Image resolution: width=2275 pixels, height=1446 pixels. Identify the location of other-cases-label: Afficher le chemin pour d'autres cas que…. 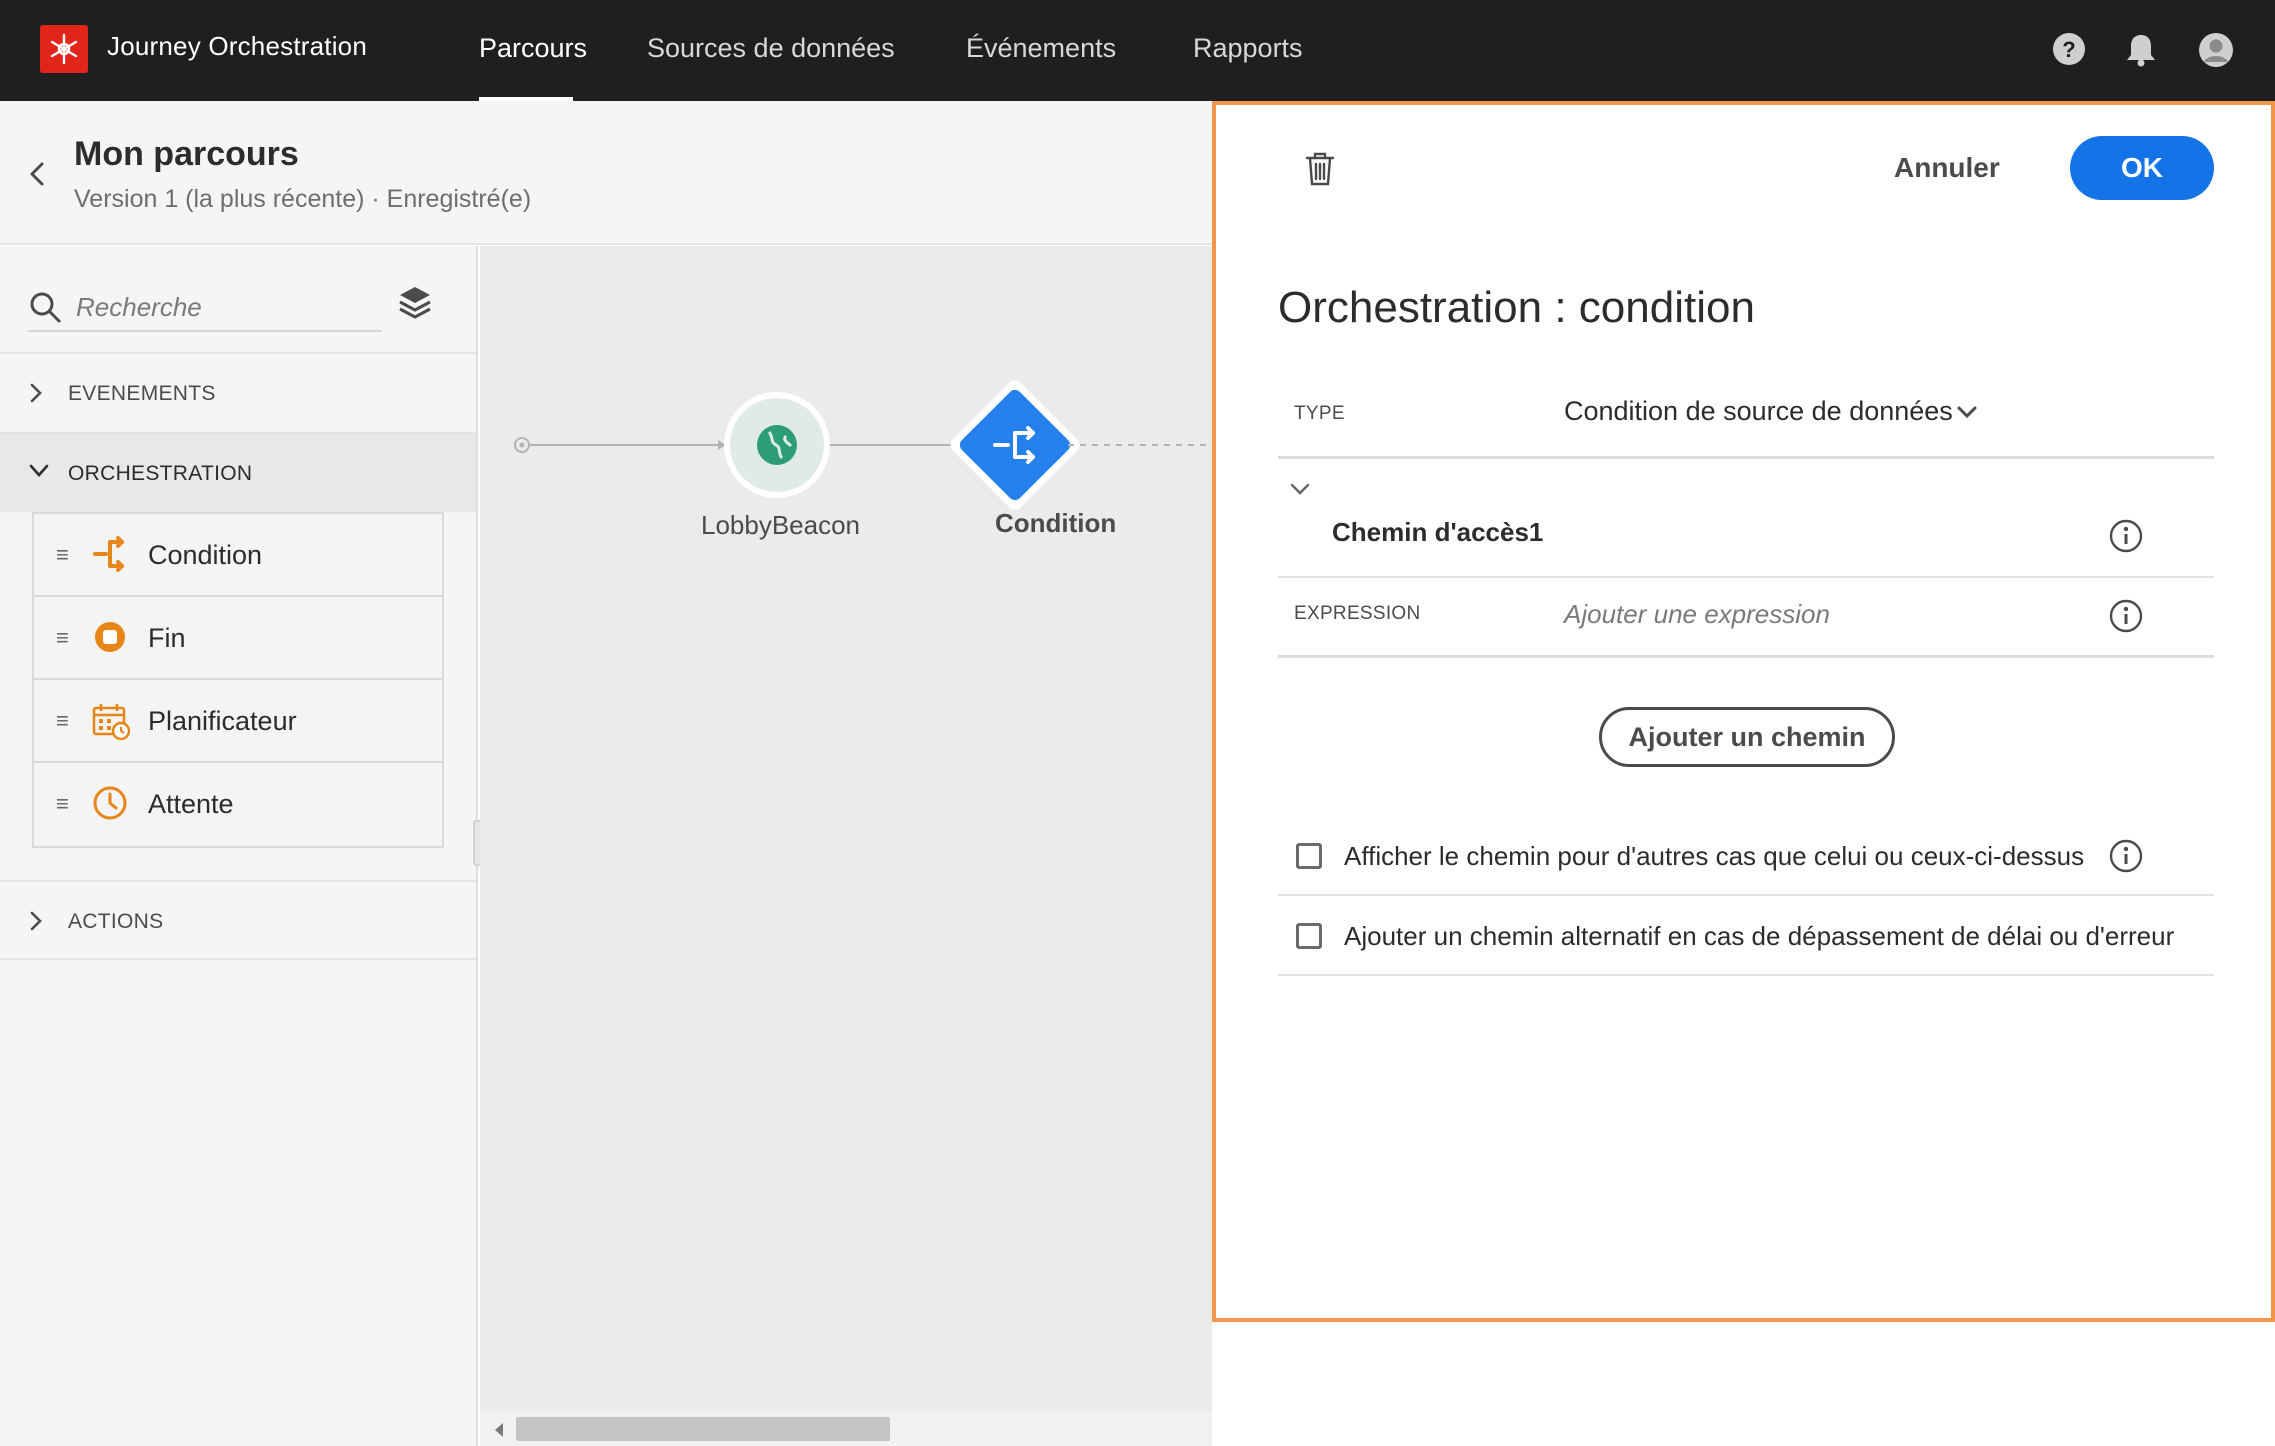
(1714, 856).